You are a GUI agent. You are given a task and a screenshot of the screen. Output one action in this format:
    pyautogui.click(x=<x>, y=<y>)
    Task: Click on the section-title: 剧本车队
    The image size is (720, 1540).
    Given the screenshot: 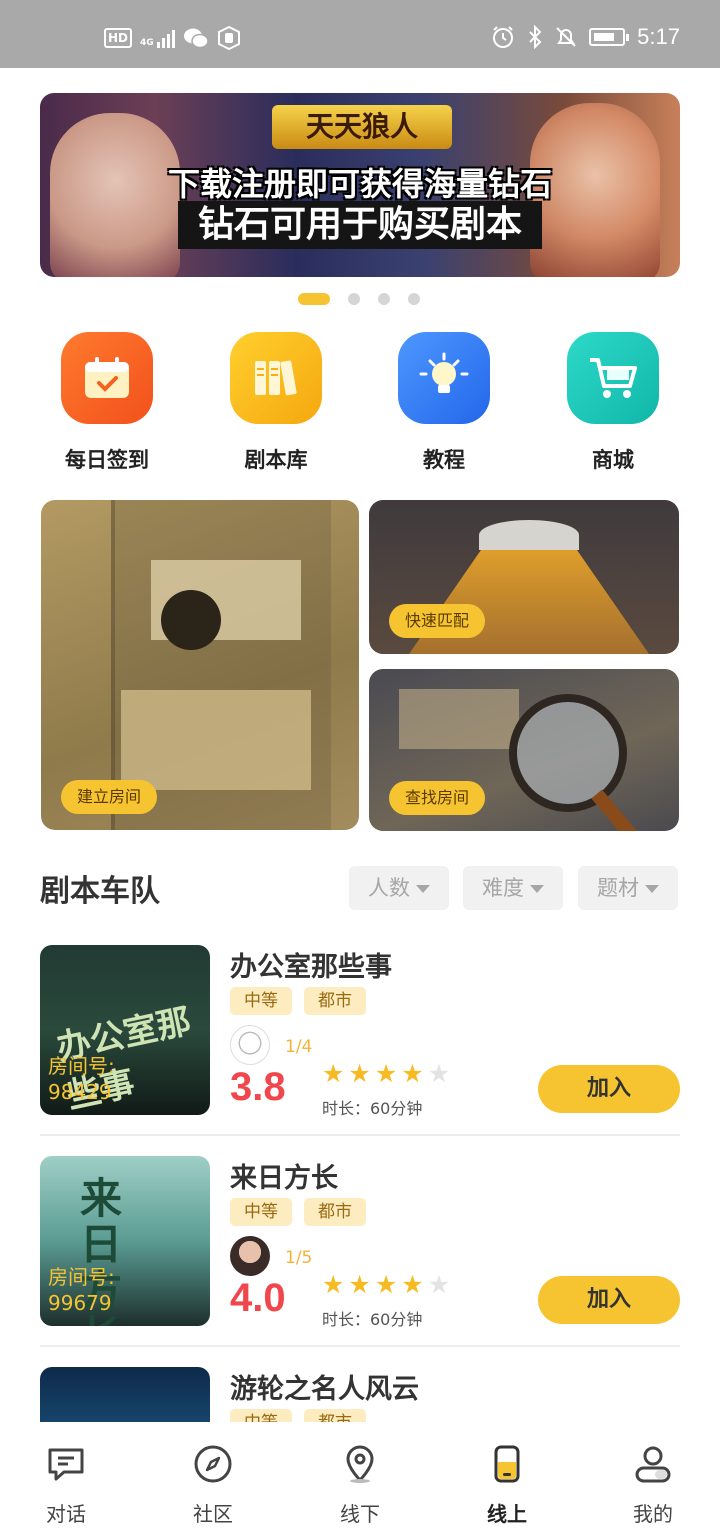 What is the action you would take?
    pyautogui.click(x=100, y=891)
    